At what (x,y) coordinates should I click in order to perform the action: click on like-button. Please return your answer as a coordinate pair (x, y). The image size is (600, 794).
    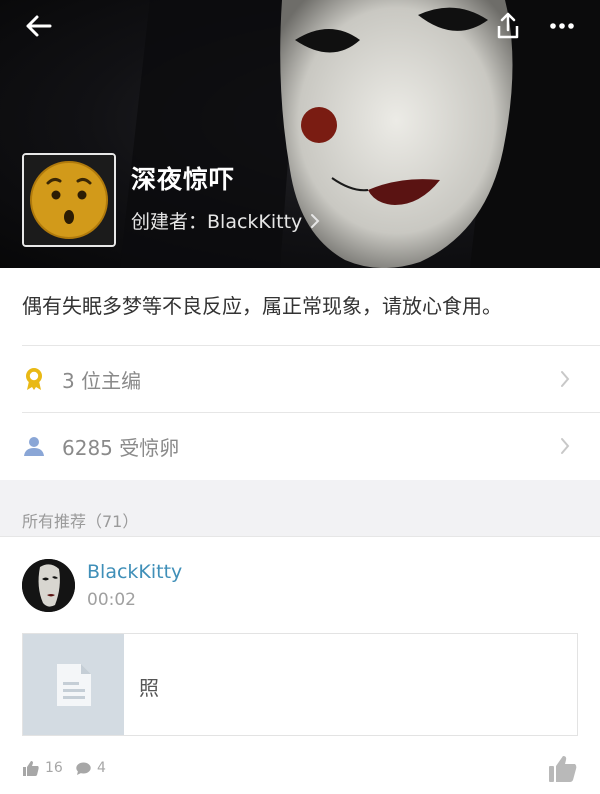
    Looking at the image, I should click on (563, 769).